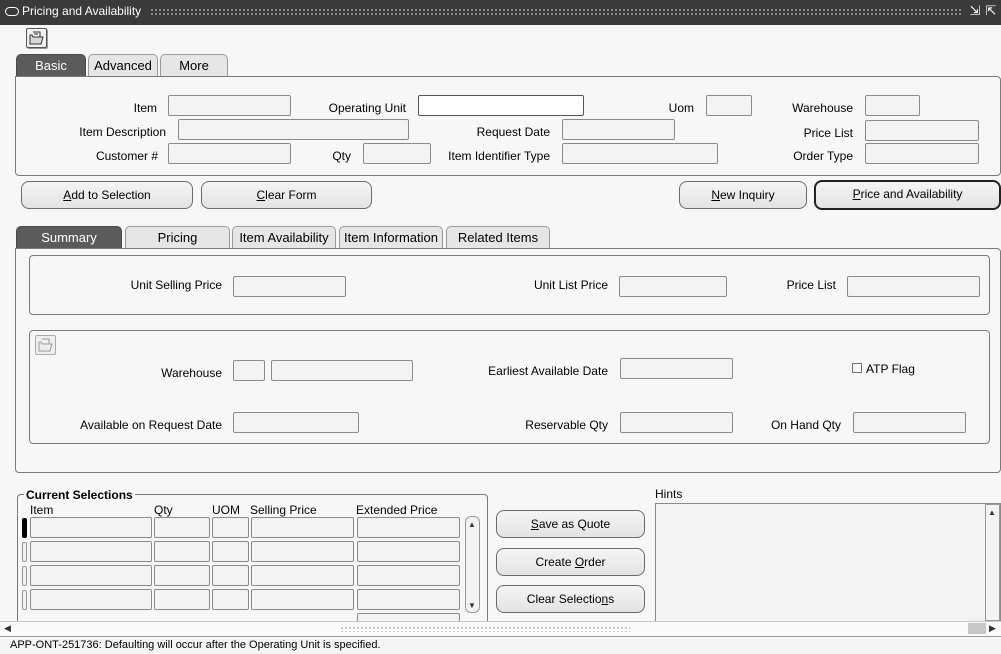 Image resolution: width=1001 pixels, height=654 pixels. I want to click on hints-label: Hints, so click(669, 494).